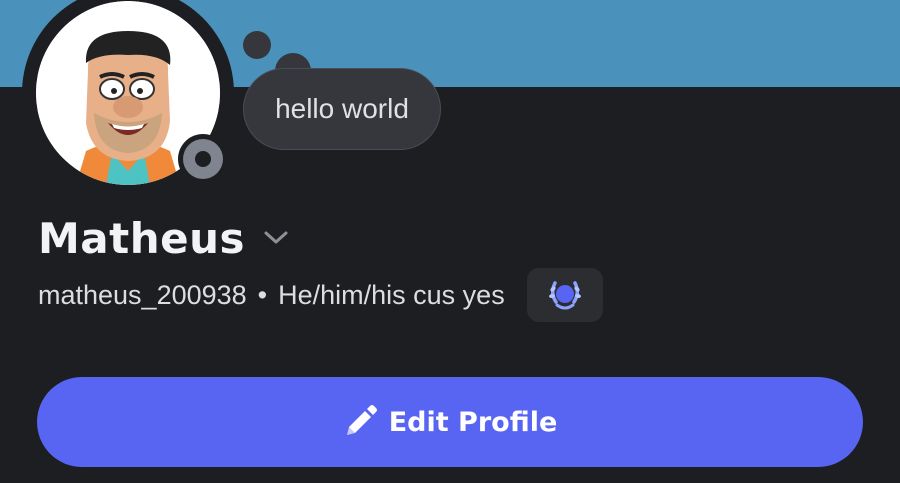 Image resolution: width=900 pixels, height=483 pixels. Describe the element at coordinates (257, 45) in the screenshot. I see `thought-bubble-dot-small` at that location.